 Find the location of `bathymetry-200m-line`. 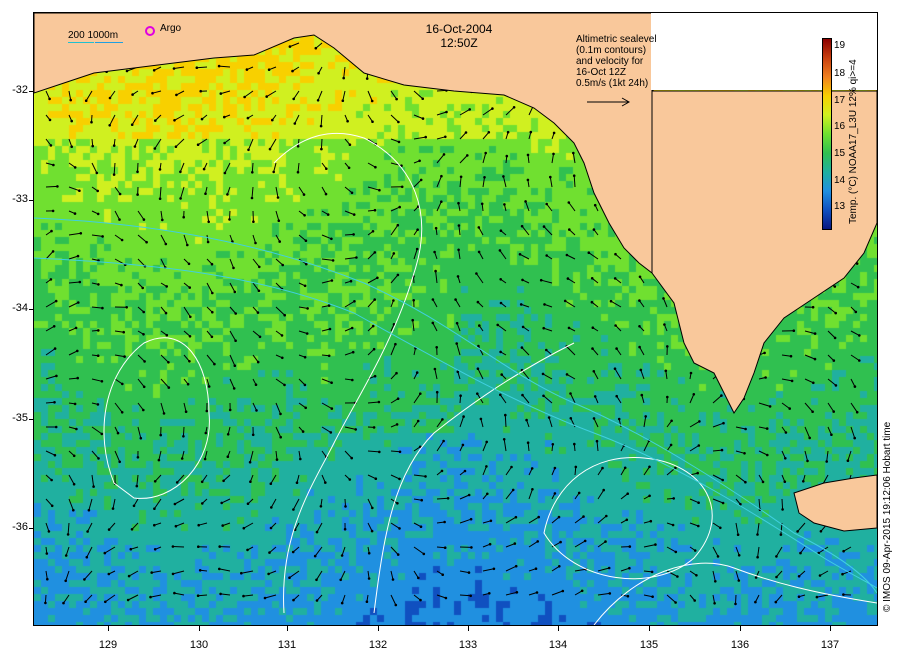

bathymetry-200m-line is located at coordinates (81, 42).